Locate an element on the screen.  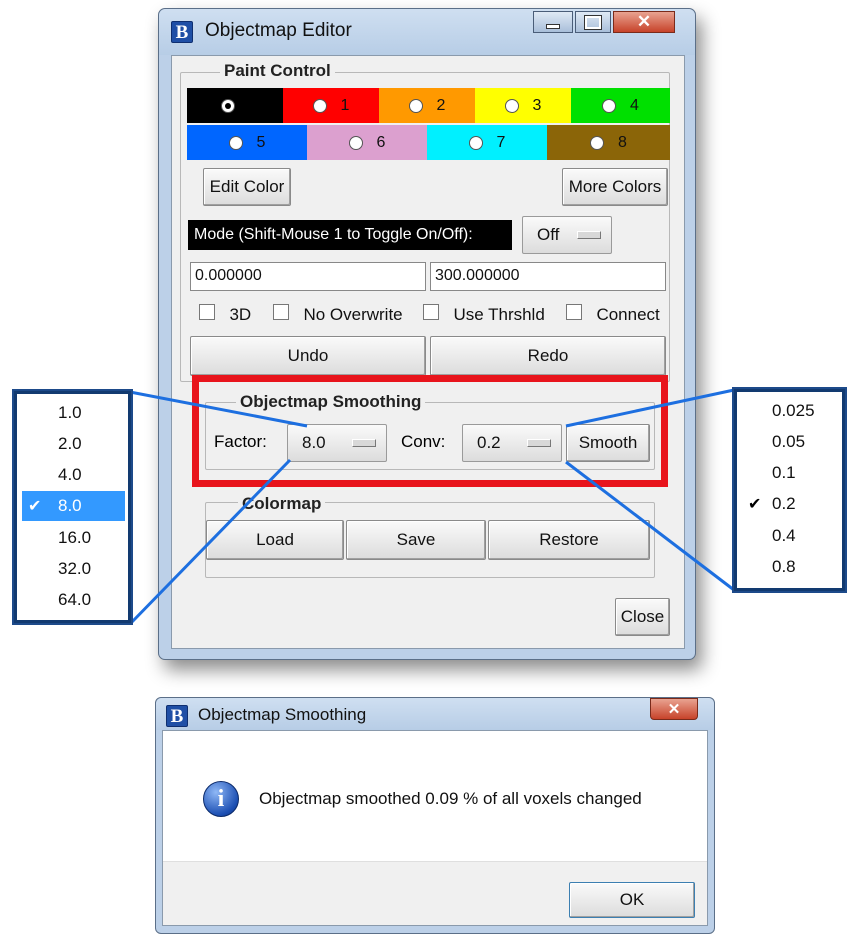
factor-option-selected: ✔ 8.0 is located at coordinates (73, 506).